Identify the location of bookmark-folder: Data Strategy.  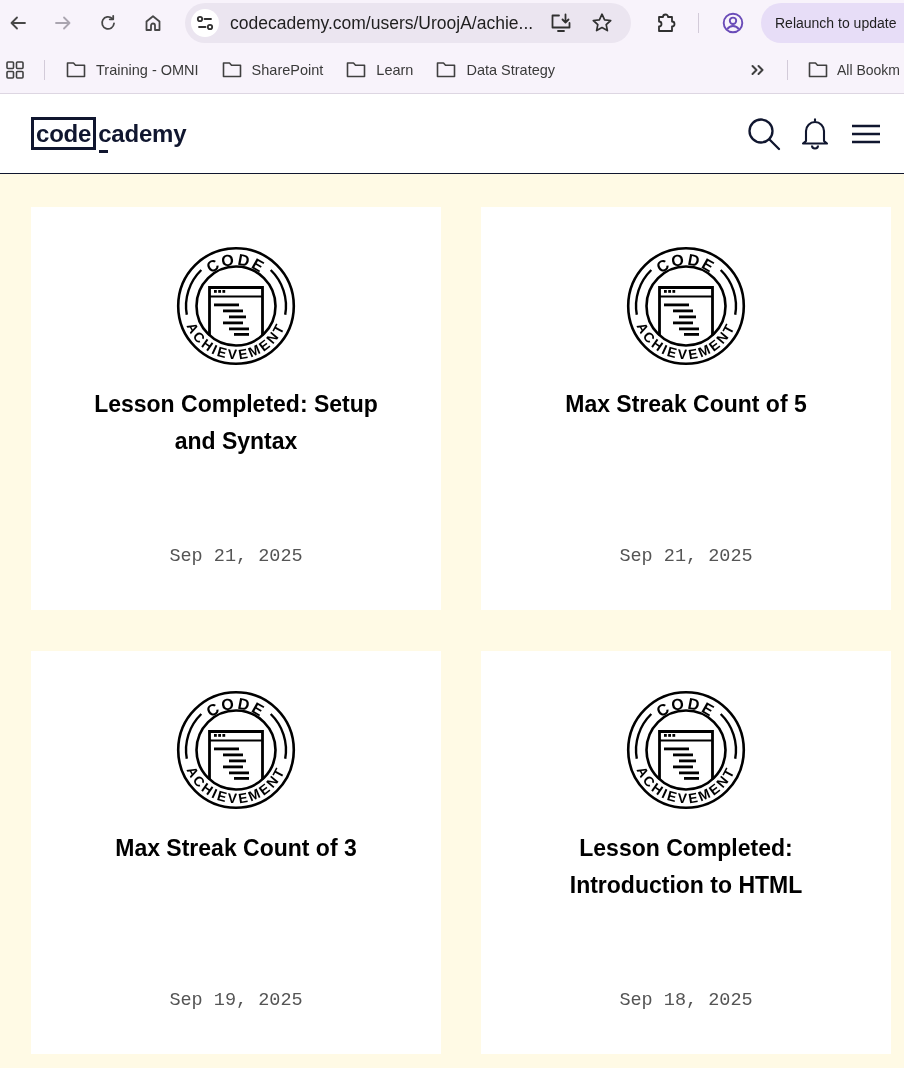
(496, 69).